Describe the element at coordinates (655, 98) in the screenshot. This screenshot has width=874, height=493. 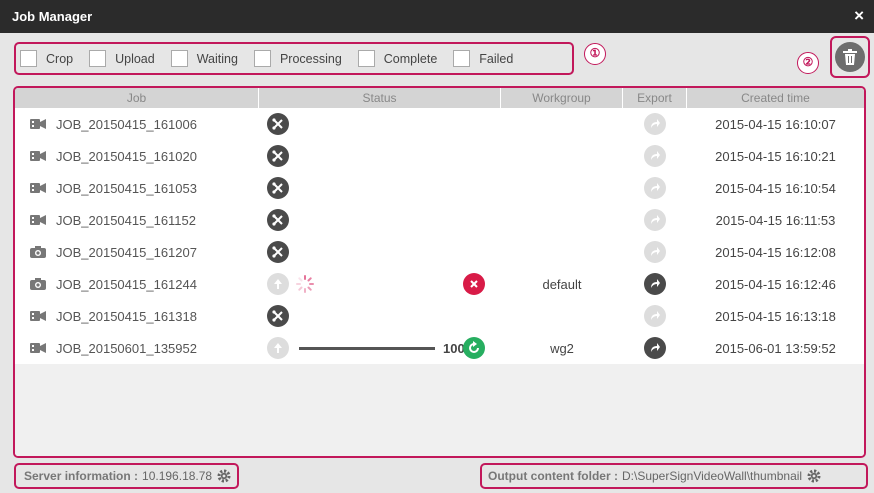
I see `column-header-export: Export` at that location.